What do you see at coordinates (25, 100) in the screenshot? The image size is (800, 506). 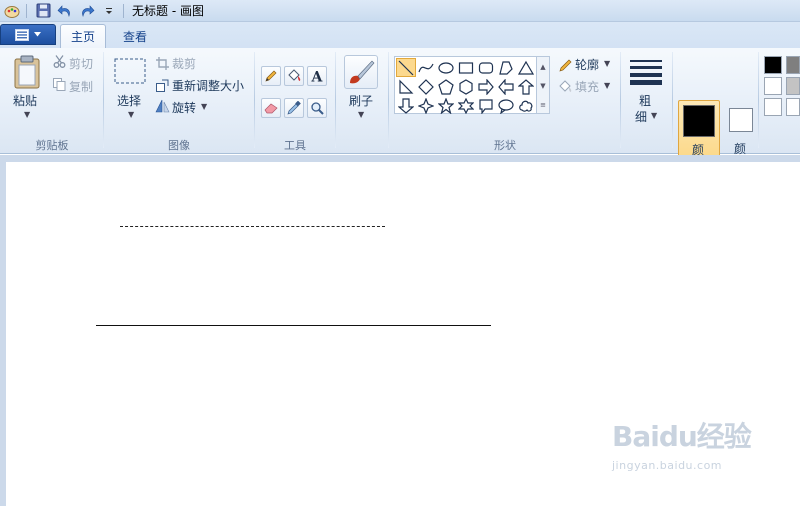 I see `paste-button: 粘贴` at bounding box center [25, 100].